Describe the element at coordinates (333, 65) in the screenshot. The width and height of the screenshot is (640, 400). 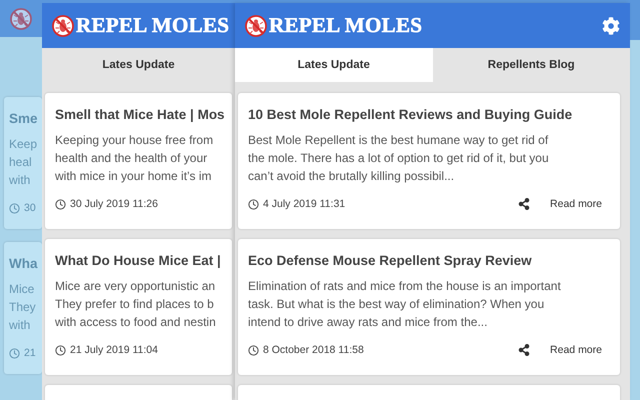
I see `tab: Lates Update` at that location.